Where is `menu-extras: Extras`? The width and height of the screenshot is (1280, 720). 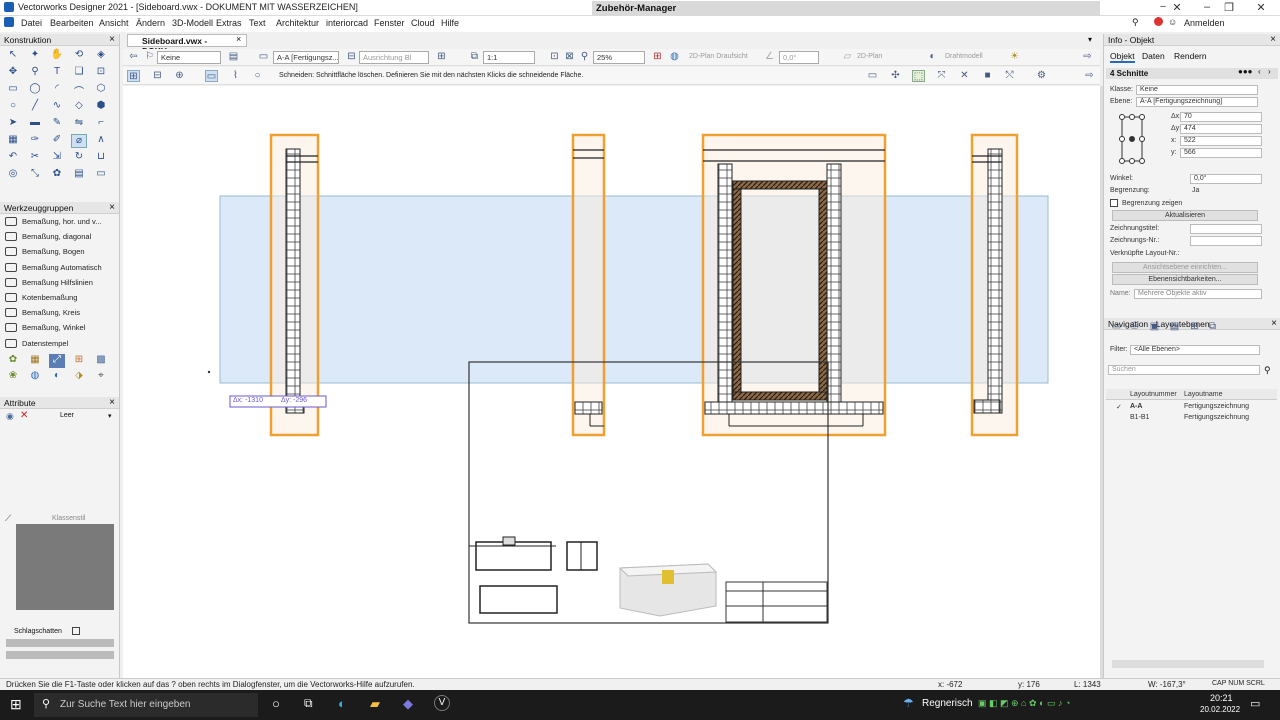 menu-extras: Extras is located at coordinates (229, 23).